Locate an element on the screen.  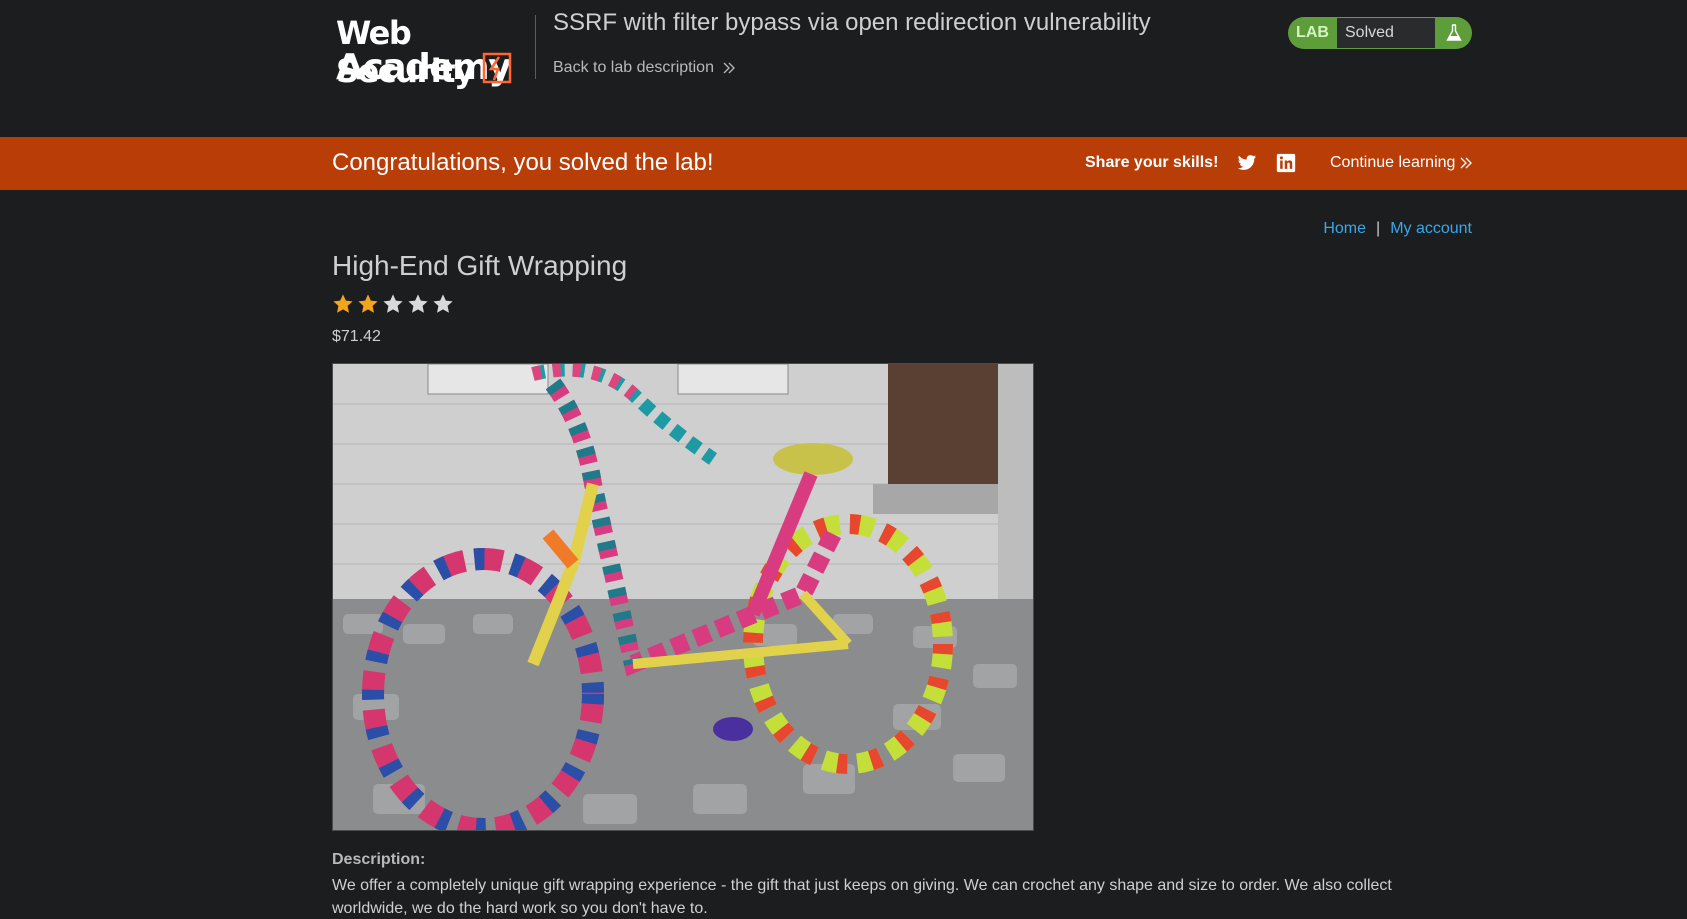
product-title: High-End Gift Wrapping is located at coordinates (480, 265).